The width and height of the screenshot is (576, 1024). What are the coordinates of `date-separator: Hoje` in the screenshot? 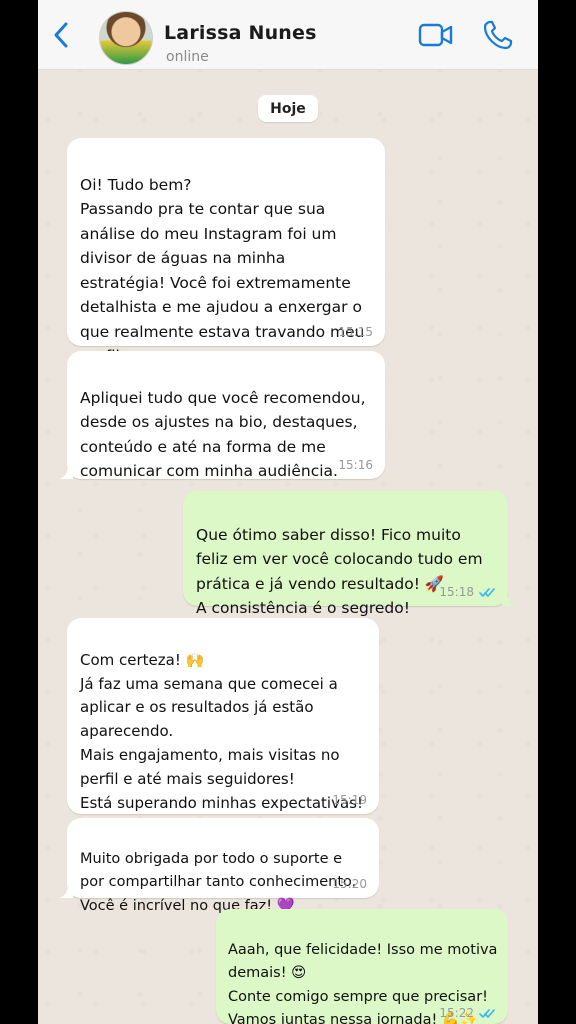 It's located at (288, 108).